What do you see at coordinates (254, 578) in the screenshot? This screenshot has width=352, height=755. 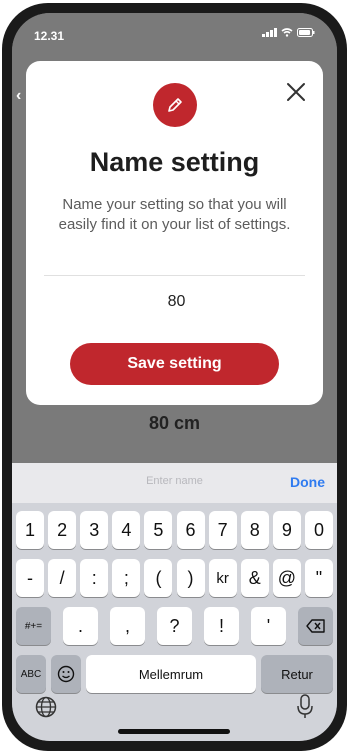 I see `key: &` at bounding box center [254, 578].